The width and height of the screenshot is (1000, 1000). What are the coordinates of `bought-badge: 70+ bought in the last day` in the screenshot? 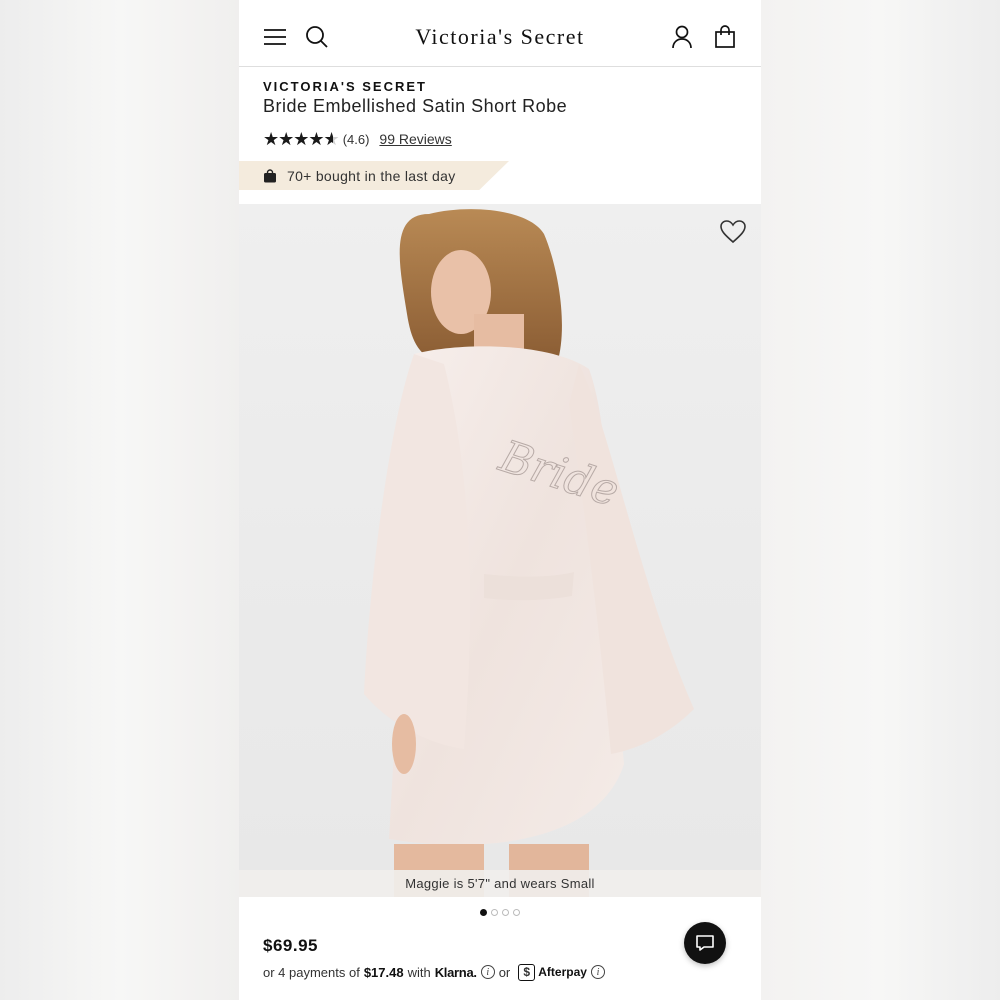 It's located at (374, 175).